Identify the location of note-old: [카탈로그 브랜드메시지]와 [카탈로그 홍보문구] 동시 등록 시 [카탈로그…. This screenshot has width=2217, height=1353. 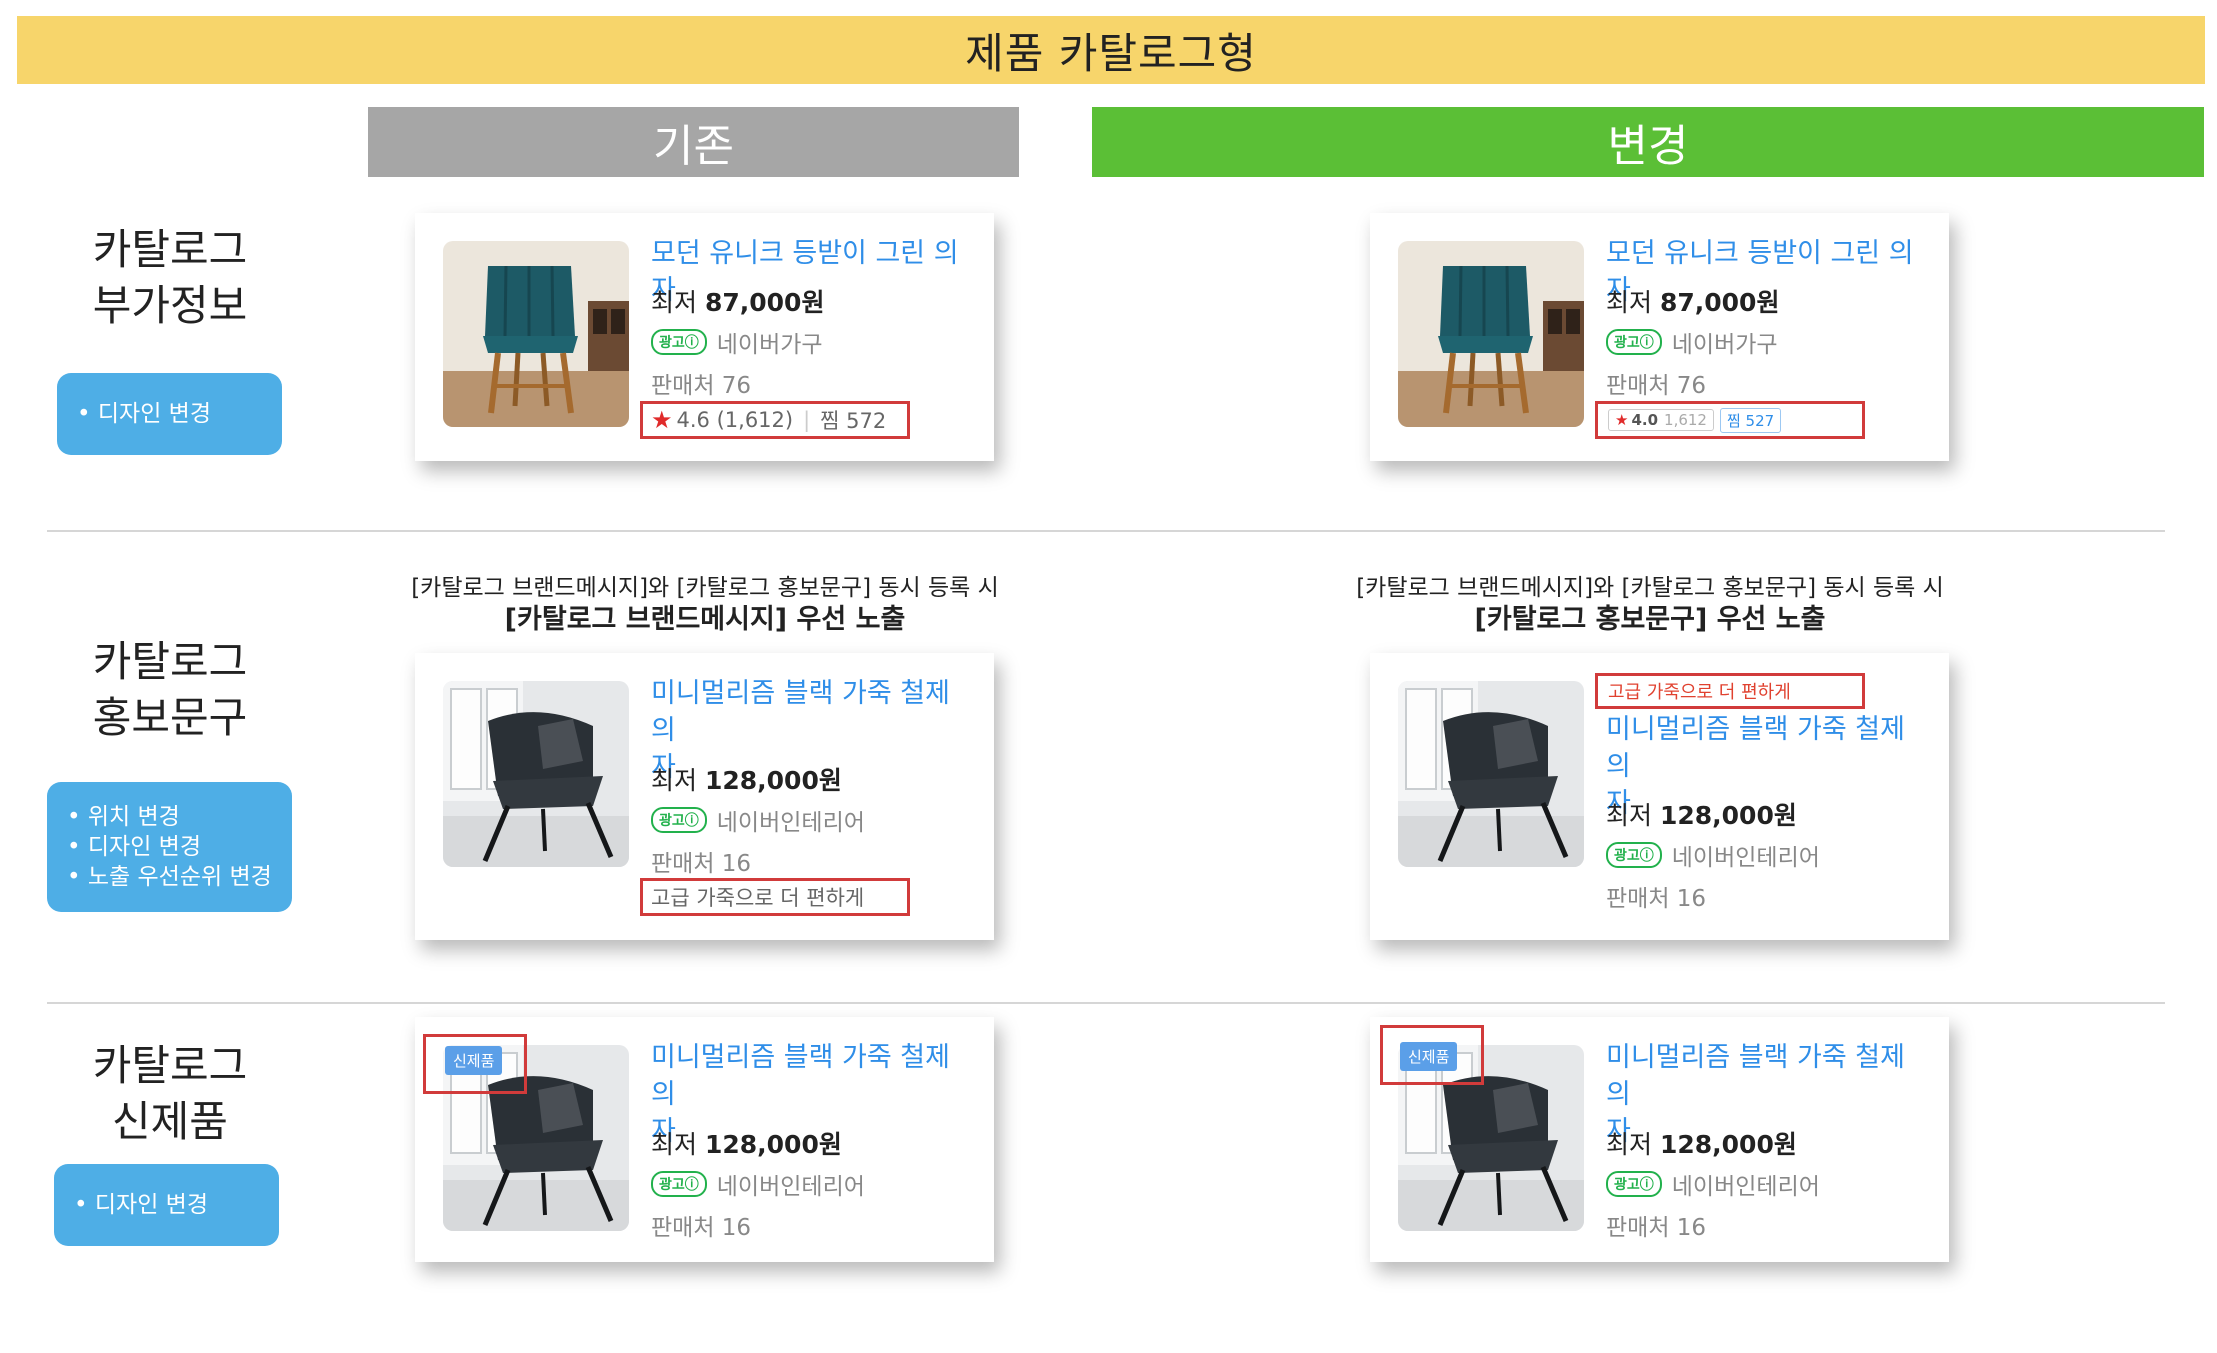
(705, 604).